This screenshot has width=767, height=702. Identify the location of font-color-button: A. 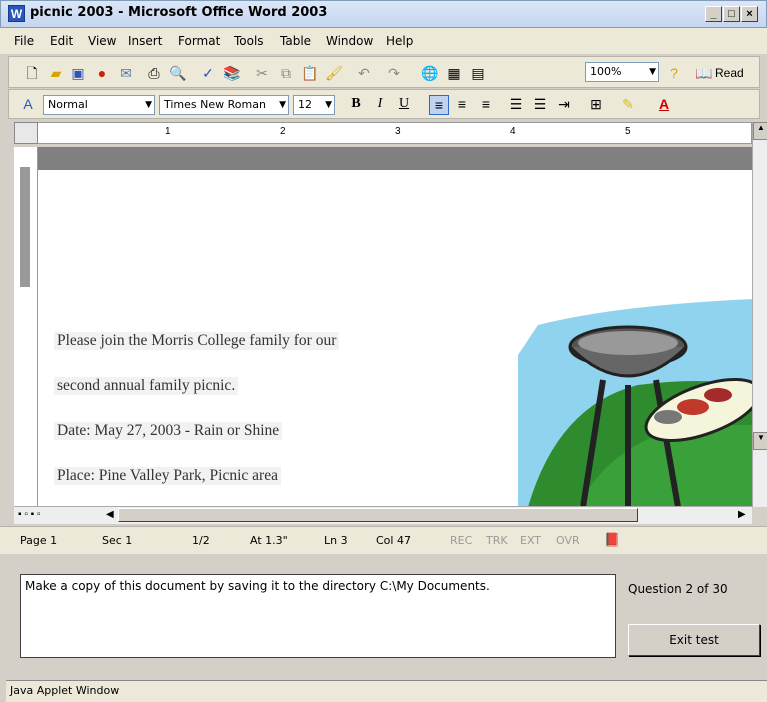
(664, 104).